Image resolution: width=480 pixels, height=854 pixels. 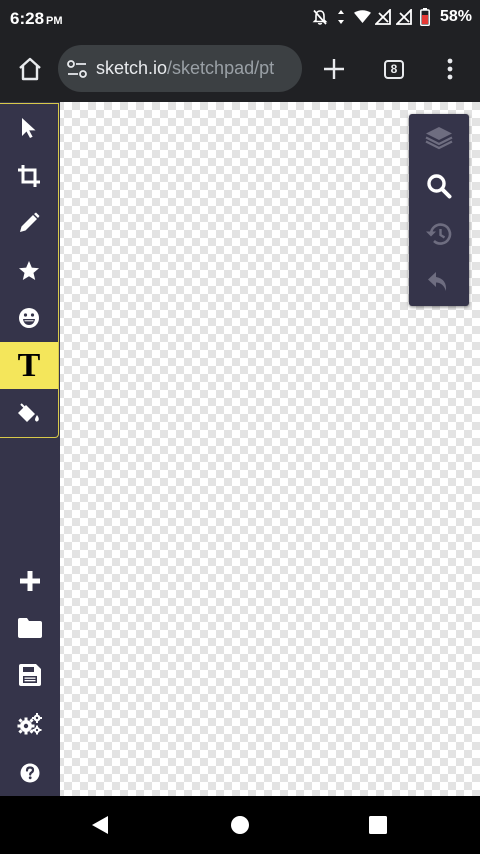 I want to click on notifications-off-icon, so click(x=320, y=17).